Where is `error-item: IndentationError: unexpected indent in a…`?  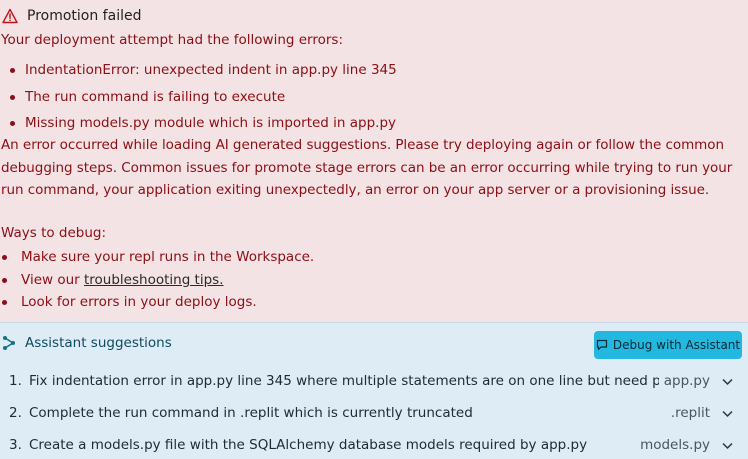
error-item: IndentationError: unexpected indent in a… is located at coordinates (198, 71).